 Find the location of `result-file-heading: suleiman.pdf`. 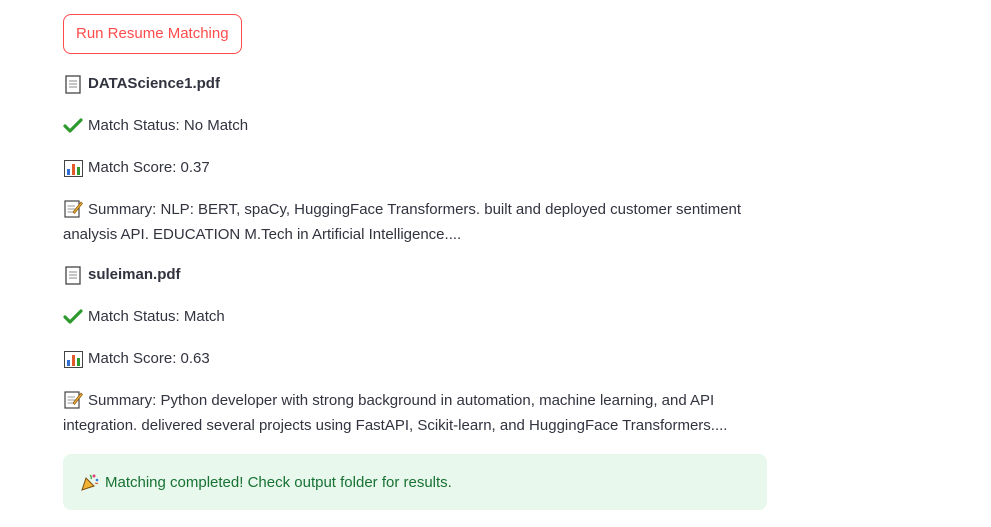

result-file-heading: suleiman.pdf is located at coordinates (415, 275).